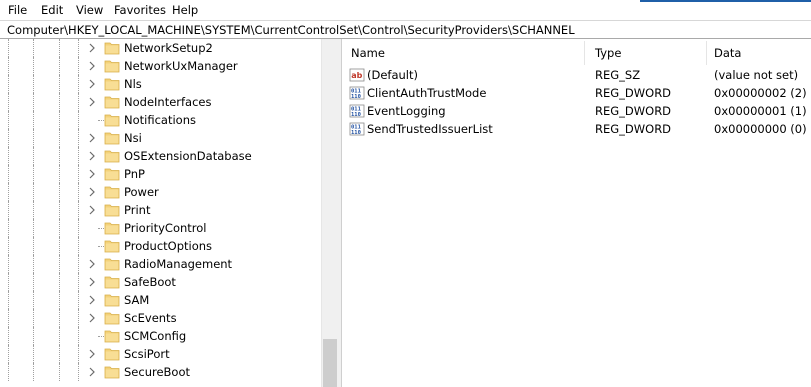 The width and height of the screenshot is (811, 387). What do you see at coordinates (760, 93) in the screenshot?
I see `value-data-cell: 0x00000002 (2)` at bounding box center [760, 93].